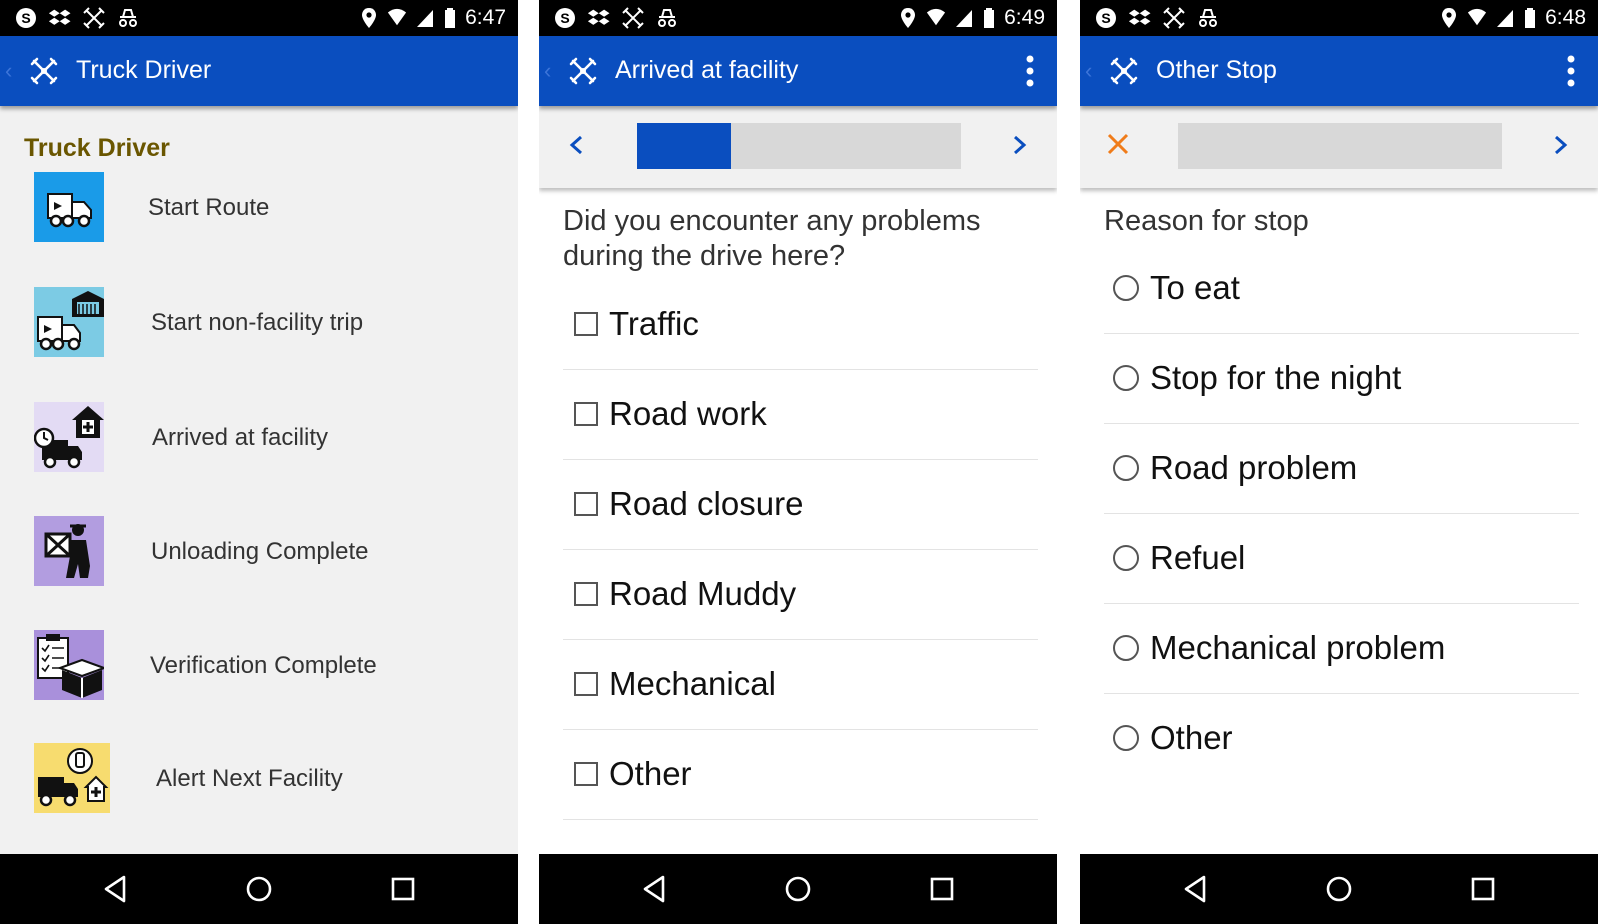 This screenshot has height=924, width=1600. What do you see at coordinates (1198, 557) in the screenshot?
I see `option-label: Refuel` at bounding box center [1198, 557].